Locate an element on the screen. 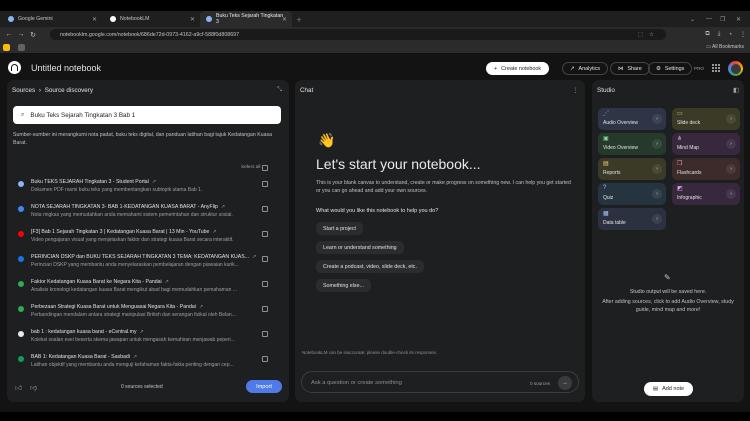 The width and height of the screenshot is (750, 421). notebook-title: Untitled notebook is located at coordinates (66, 68).